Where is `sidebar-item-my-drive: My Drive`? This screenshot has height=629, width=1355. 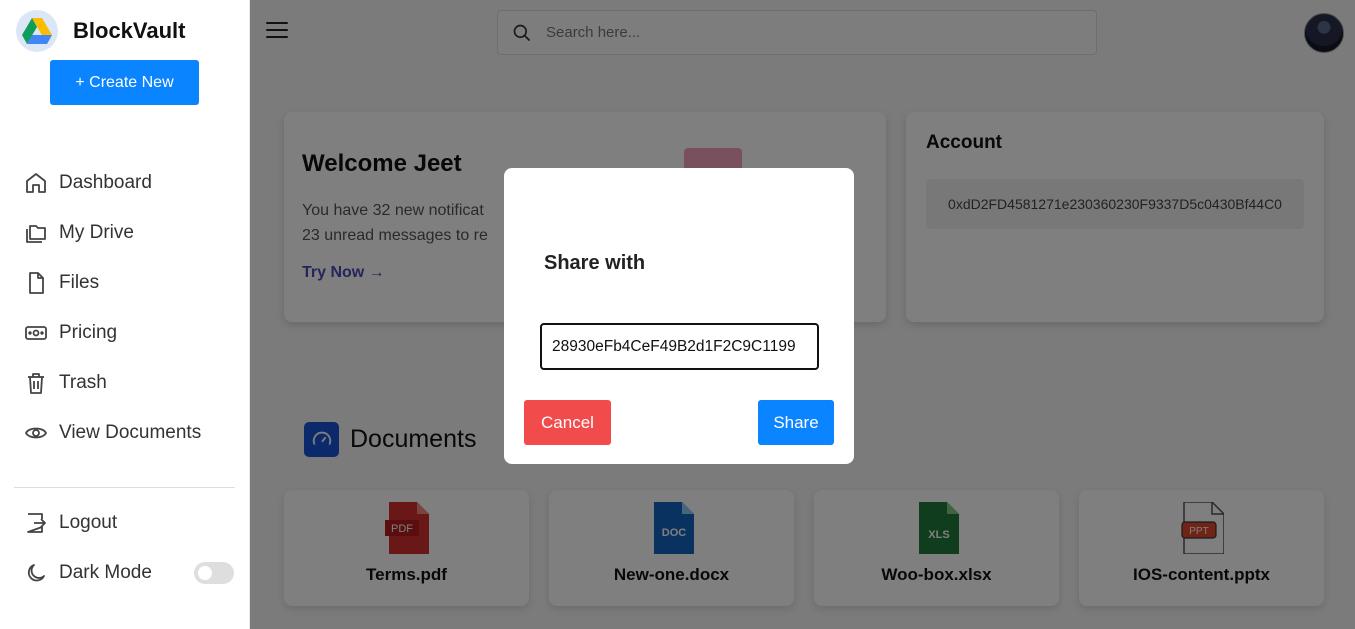 sidebar-item-my-drive: My Drive is located at coordinates (112, 233).